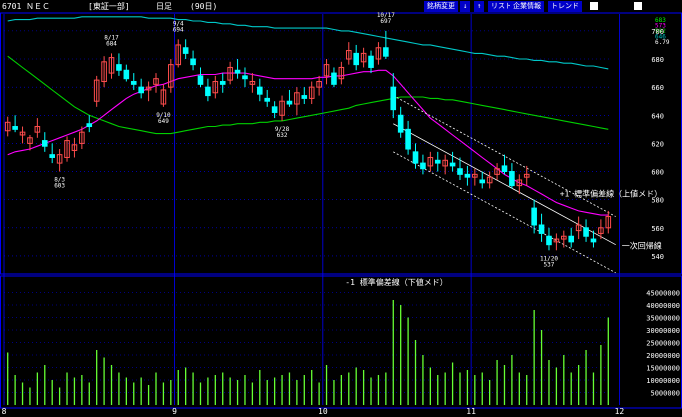  I want to click on price-tick-label: 560, so click(657, 229).